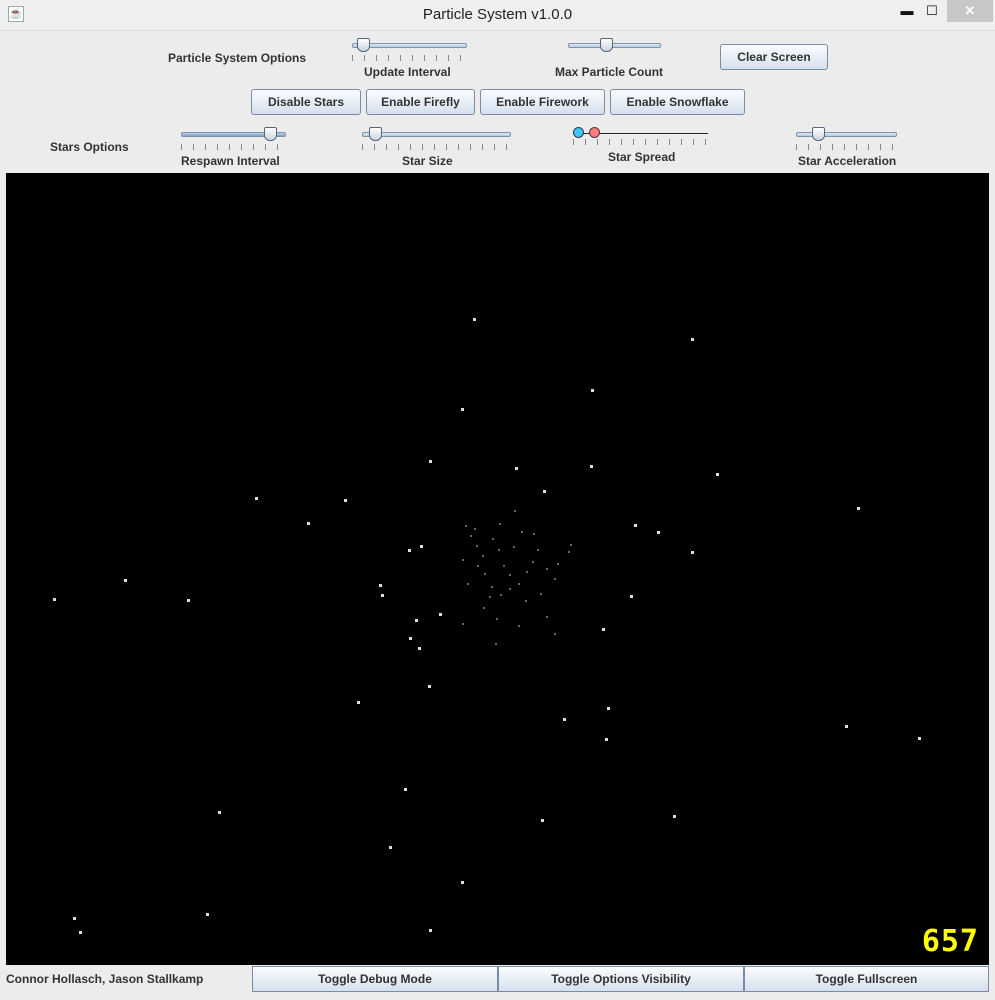 The image size is (995, 1000). Describe the element at coordinates (970, 11) in the screenshot. I see `close-button: ✕` at that location.